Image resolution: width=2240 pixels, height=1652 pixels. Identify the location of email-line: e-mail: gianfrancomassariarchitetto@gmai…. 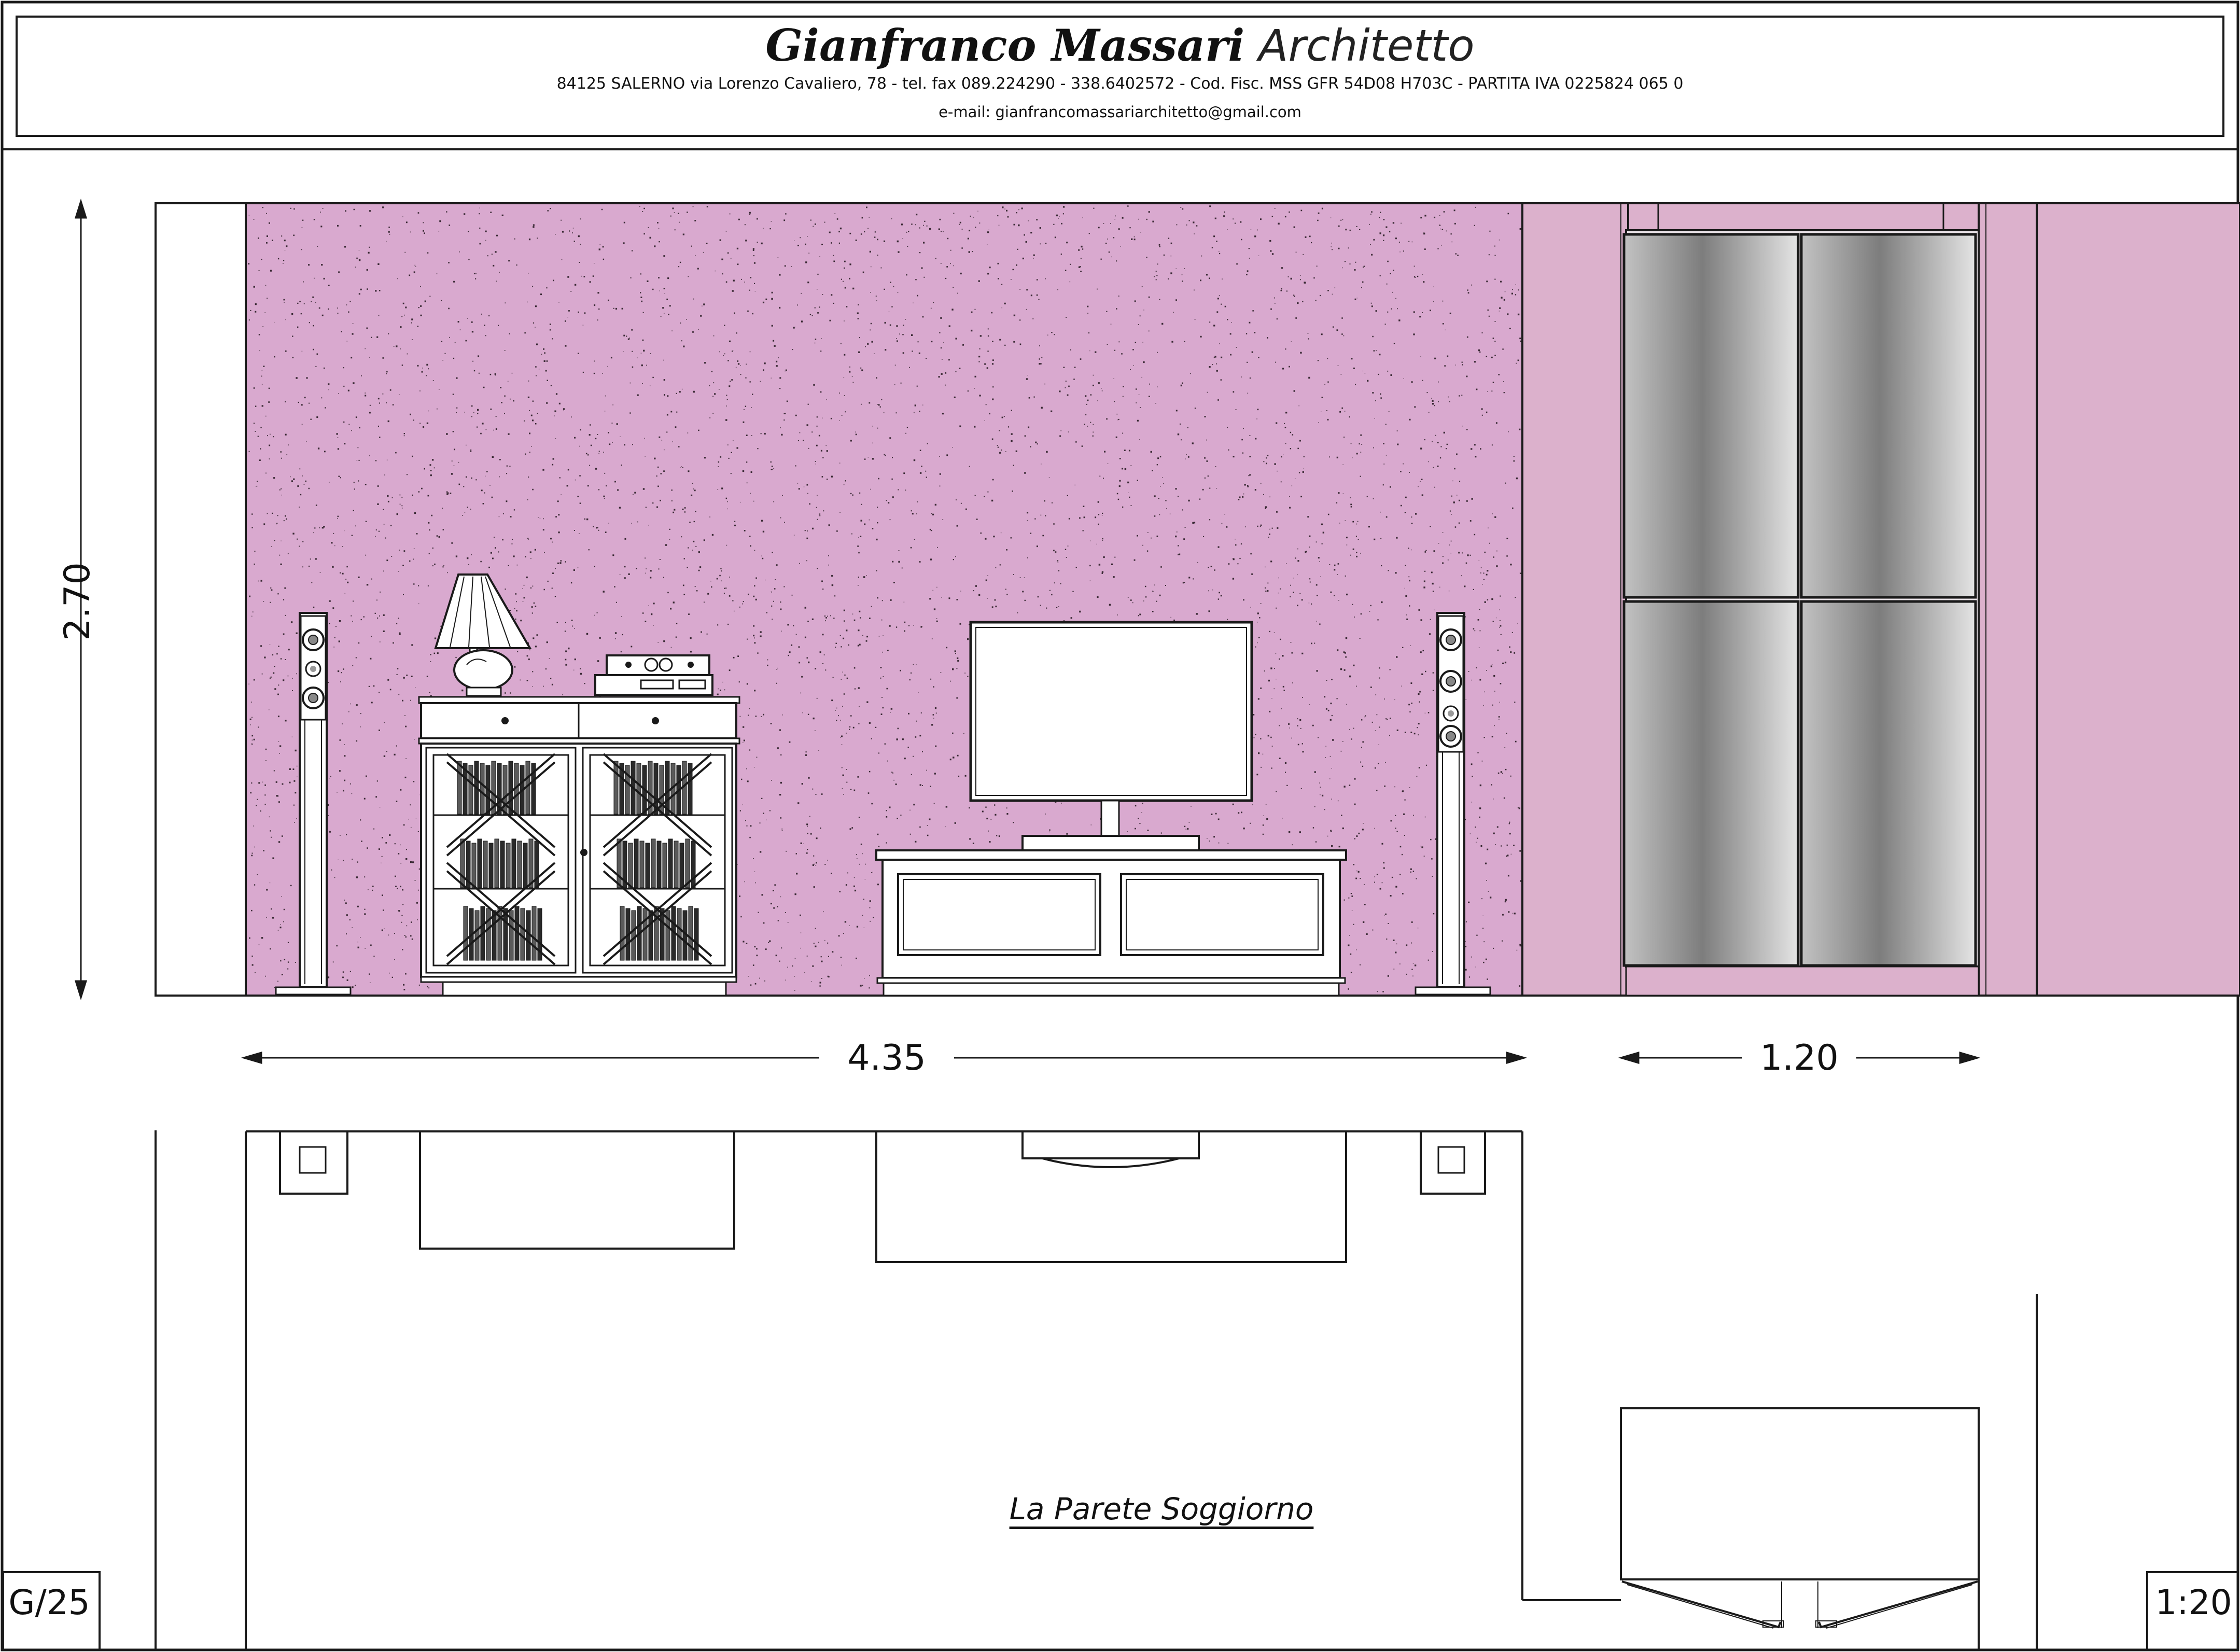
(1120, 112).